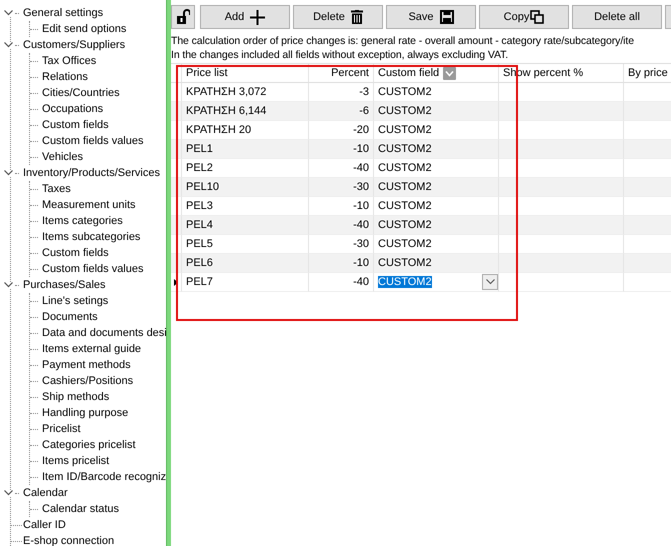  Describe the element at coordinates (62, 157) in the screenshot. I see `tree-item: Vehicles` at that location.